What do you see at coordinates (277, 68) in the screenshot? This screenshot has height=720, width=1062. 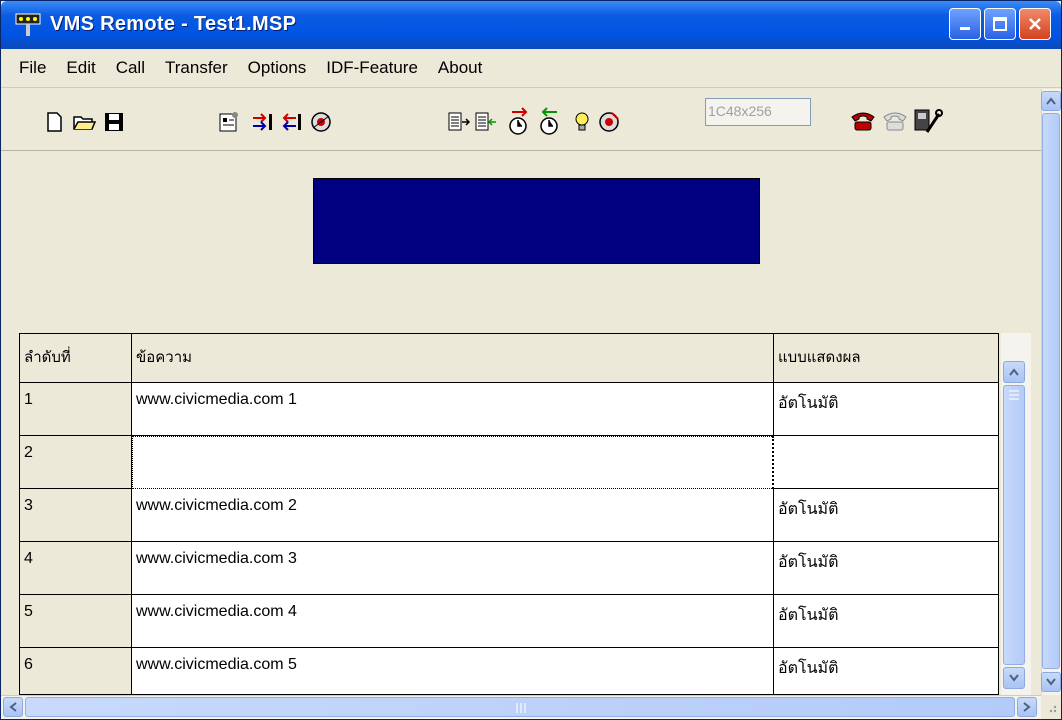 I see `menu-options: Options` at bounding box center [277, 68].